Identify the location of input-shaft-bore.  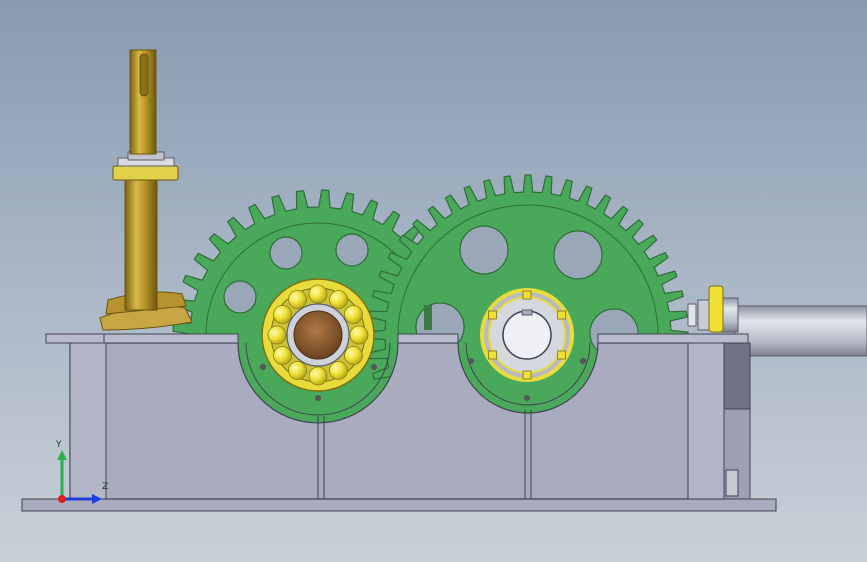
(318, 335).